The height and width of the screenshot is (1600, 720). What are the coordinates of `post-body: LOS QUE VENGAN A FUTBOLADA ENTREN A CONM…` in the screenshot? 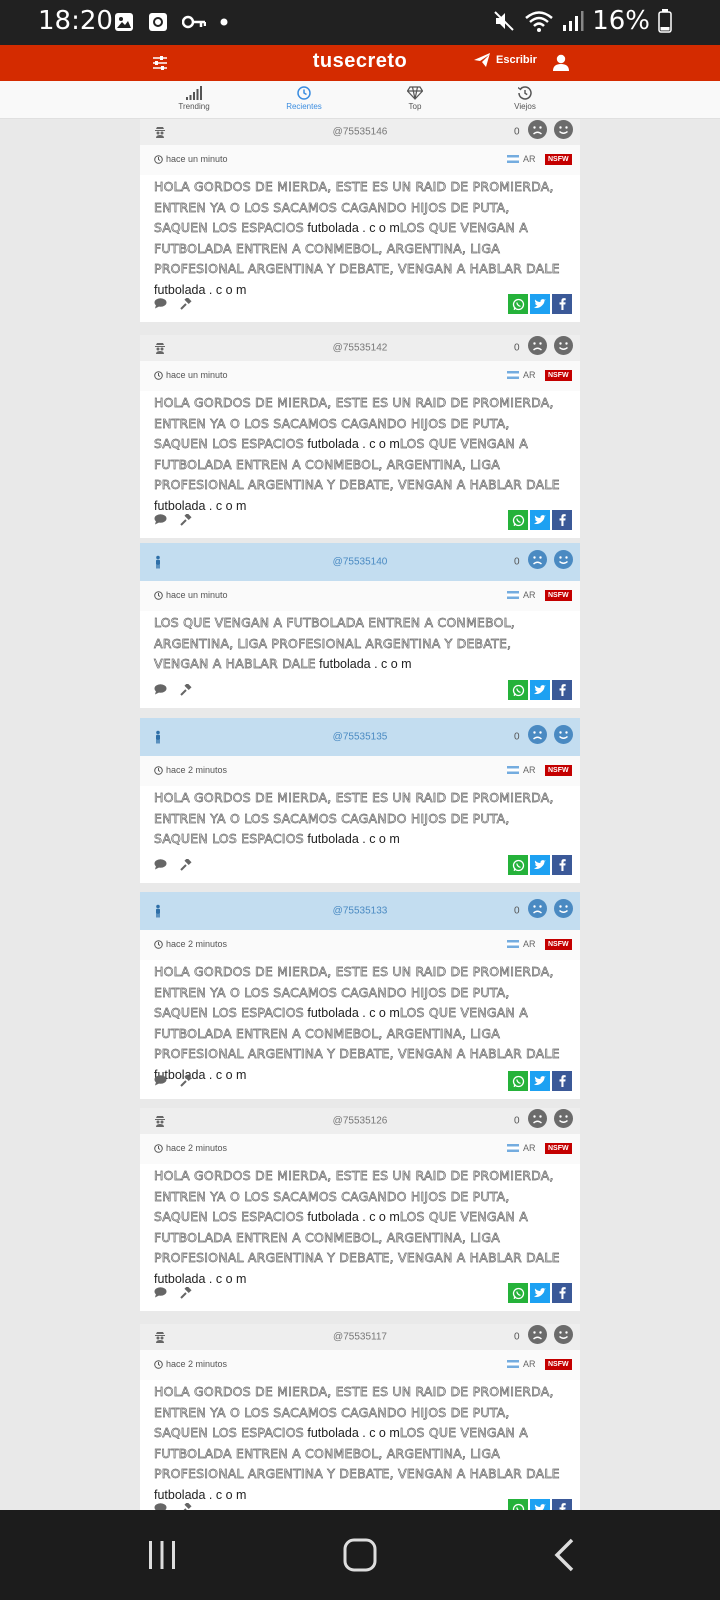 It's located at (360, 643).